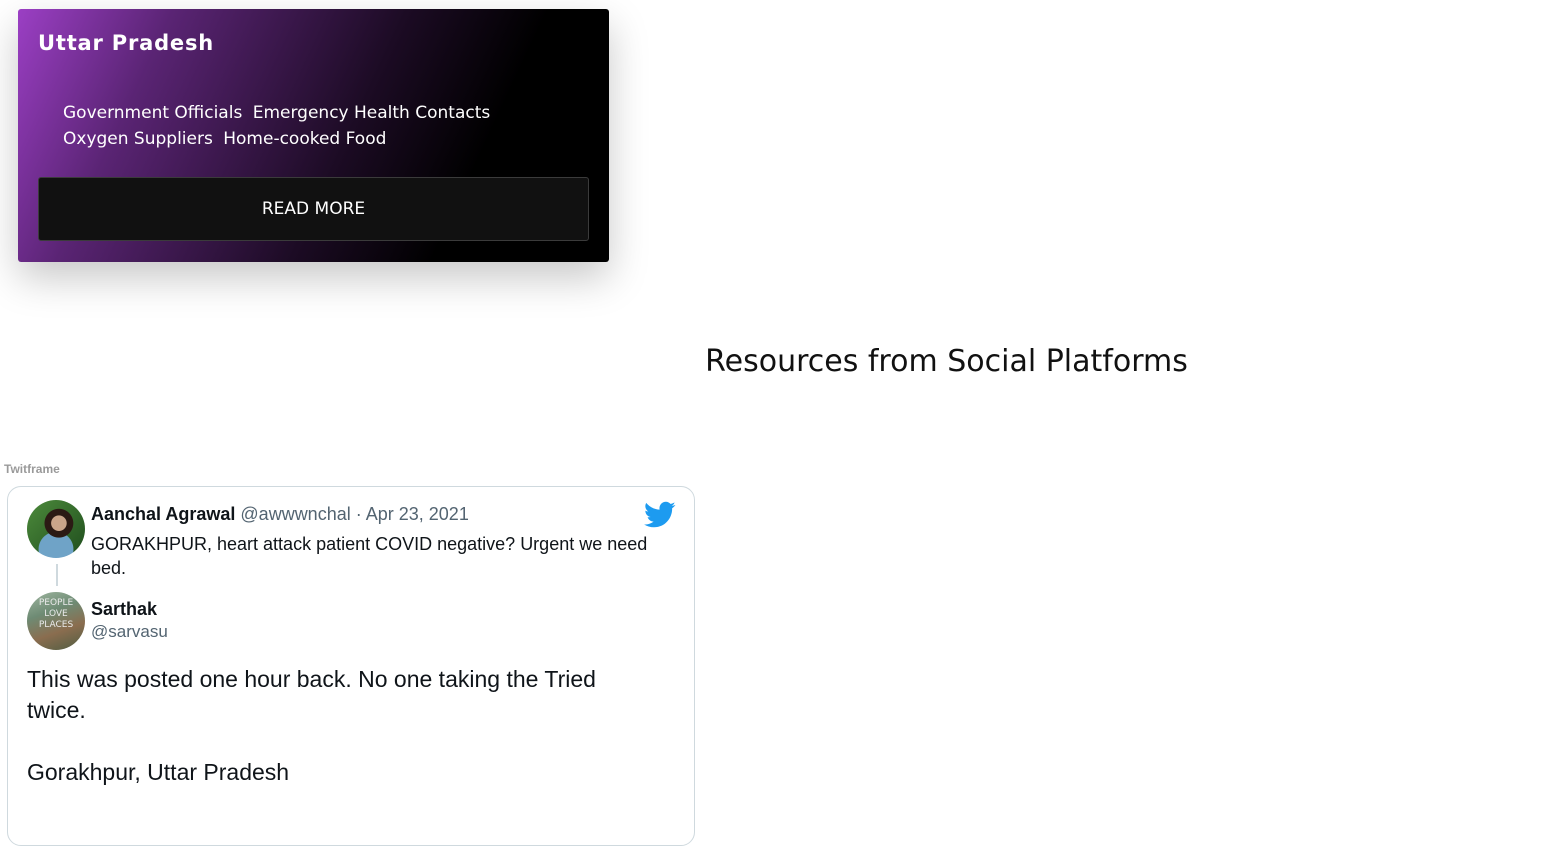 Image resolution: width=1553 pixels, height=846 pixels. I want to click on avatar-aanchal, so click(56, 529).